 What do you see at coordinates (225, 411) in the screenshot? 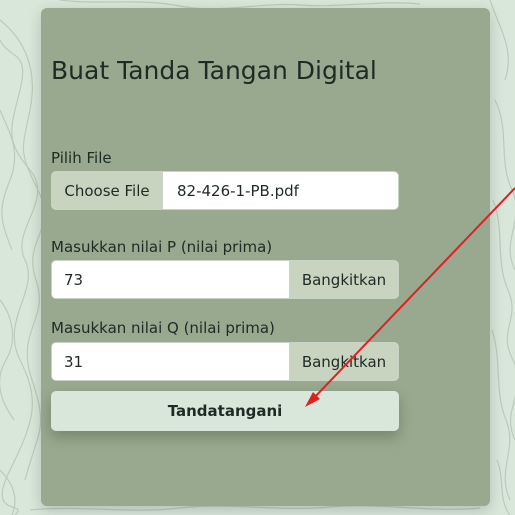
I see `sign-button: Tandatangani` at bounding box center [225, 411].